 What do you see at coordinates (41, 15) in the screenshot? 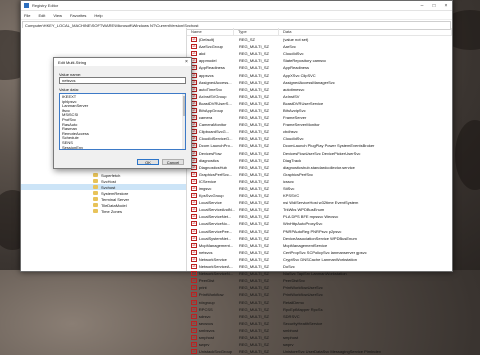
I see `menu-edit: Edit` at bounding box center [41, 15].